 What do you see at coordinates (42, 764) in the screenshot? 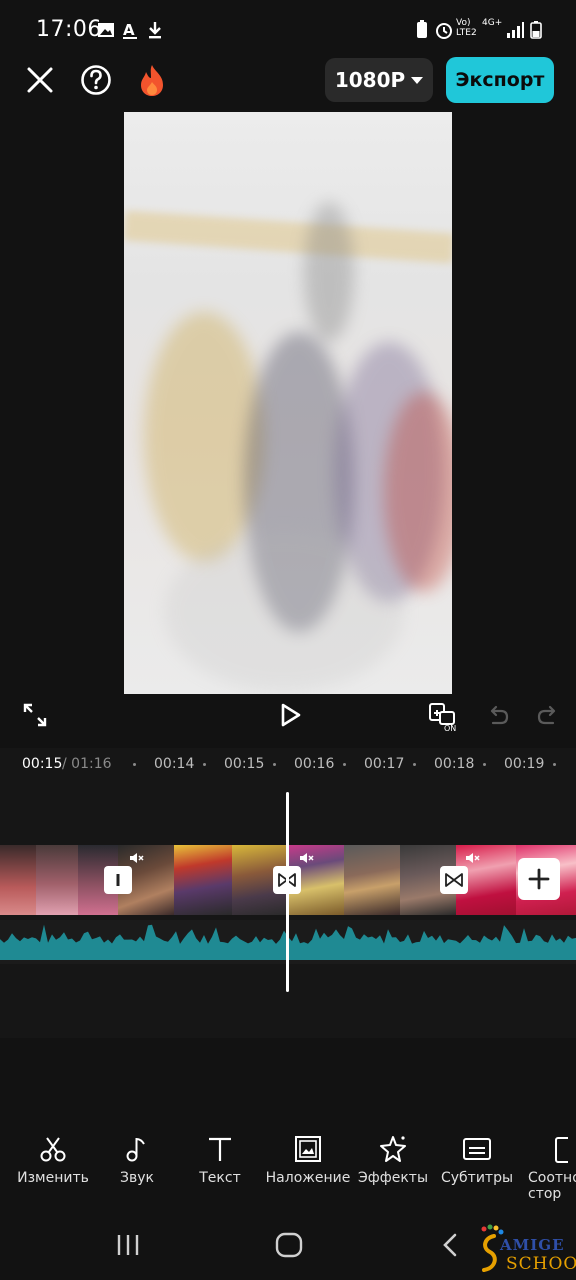
I see `current-time: 00:15` at bounding box center [42, 764].